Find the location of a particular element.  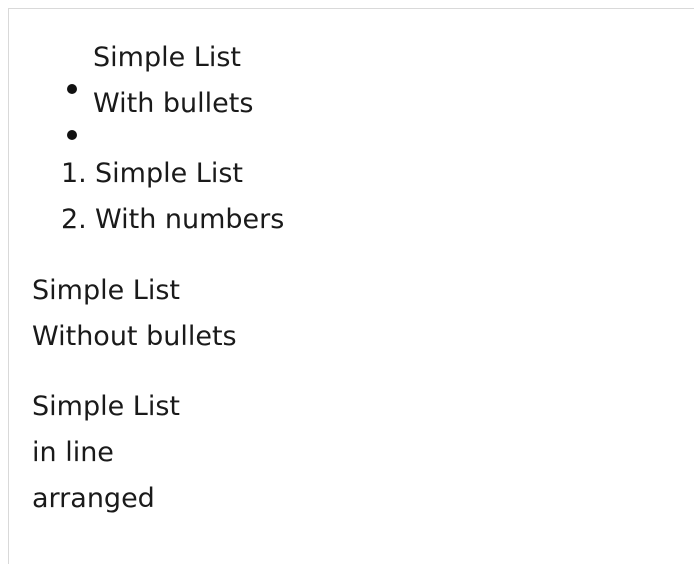

unstyled-list: Simple List Without bullets is located at coordinates (134, 314).